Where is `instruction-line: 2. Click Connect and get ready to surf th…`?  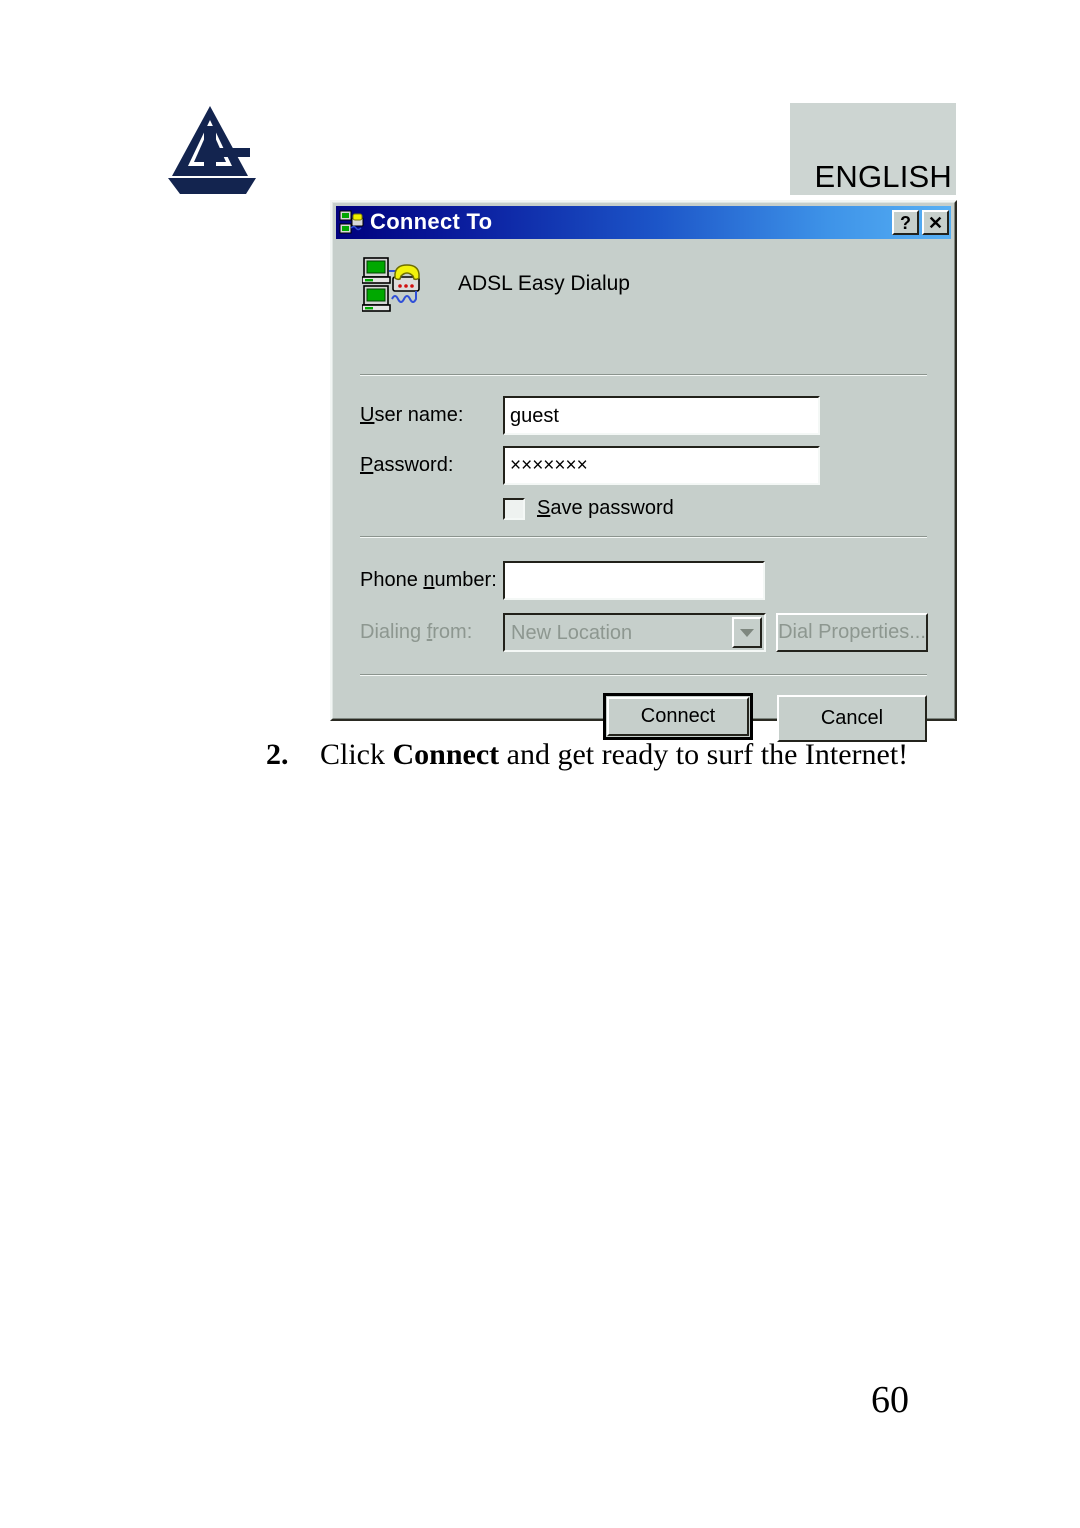 instruction-line: 2. Click Connect and get ready to surf th… is located at coordinates (616, 755).